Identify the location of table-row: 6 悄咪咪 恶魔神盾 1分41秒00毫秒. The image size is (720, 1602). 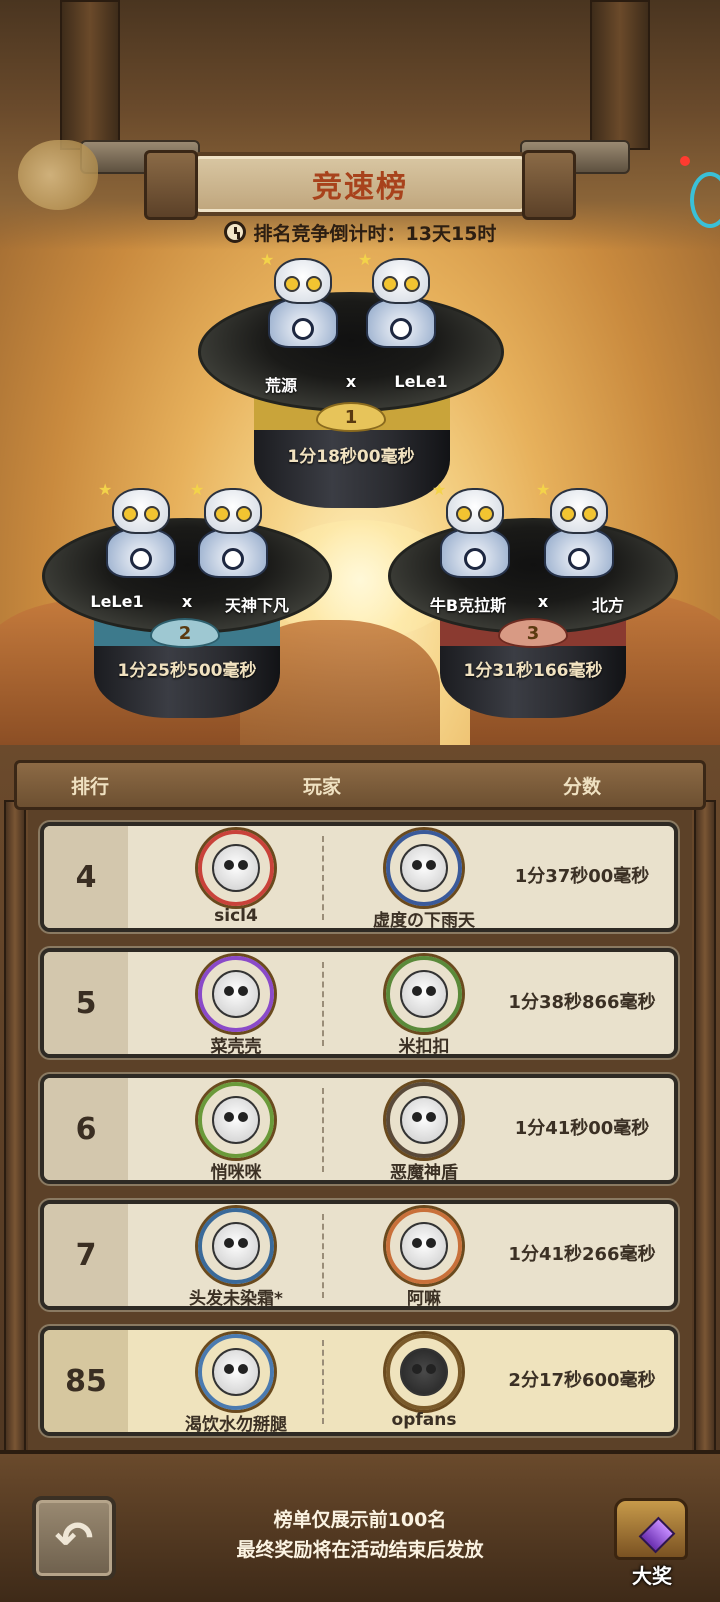
(359, 1129).